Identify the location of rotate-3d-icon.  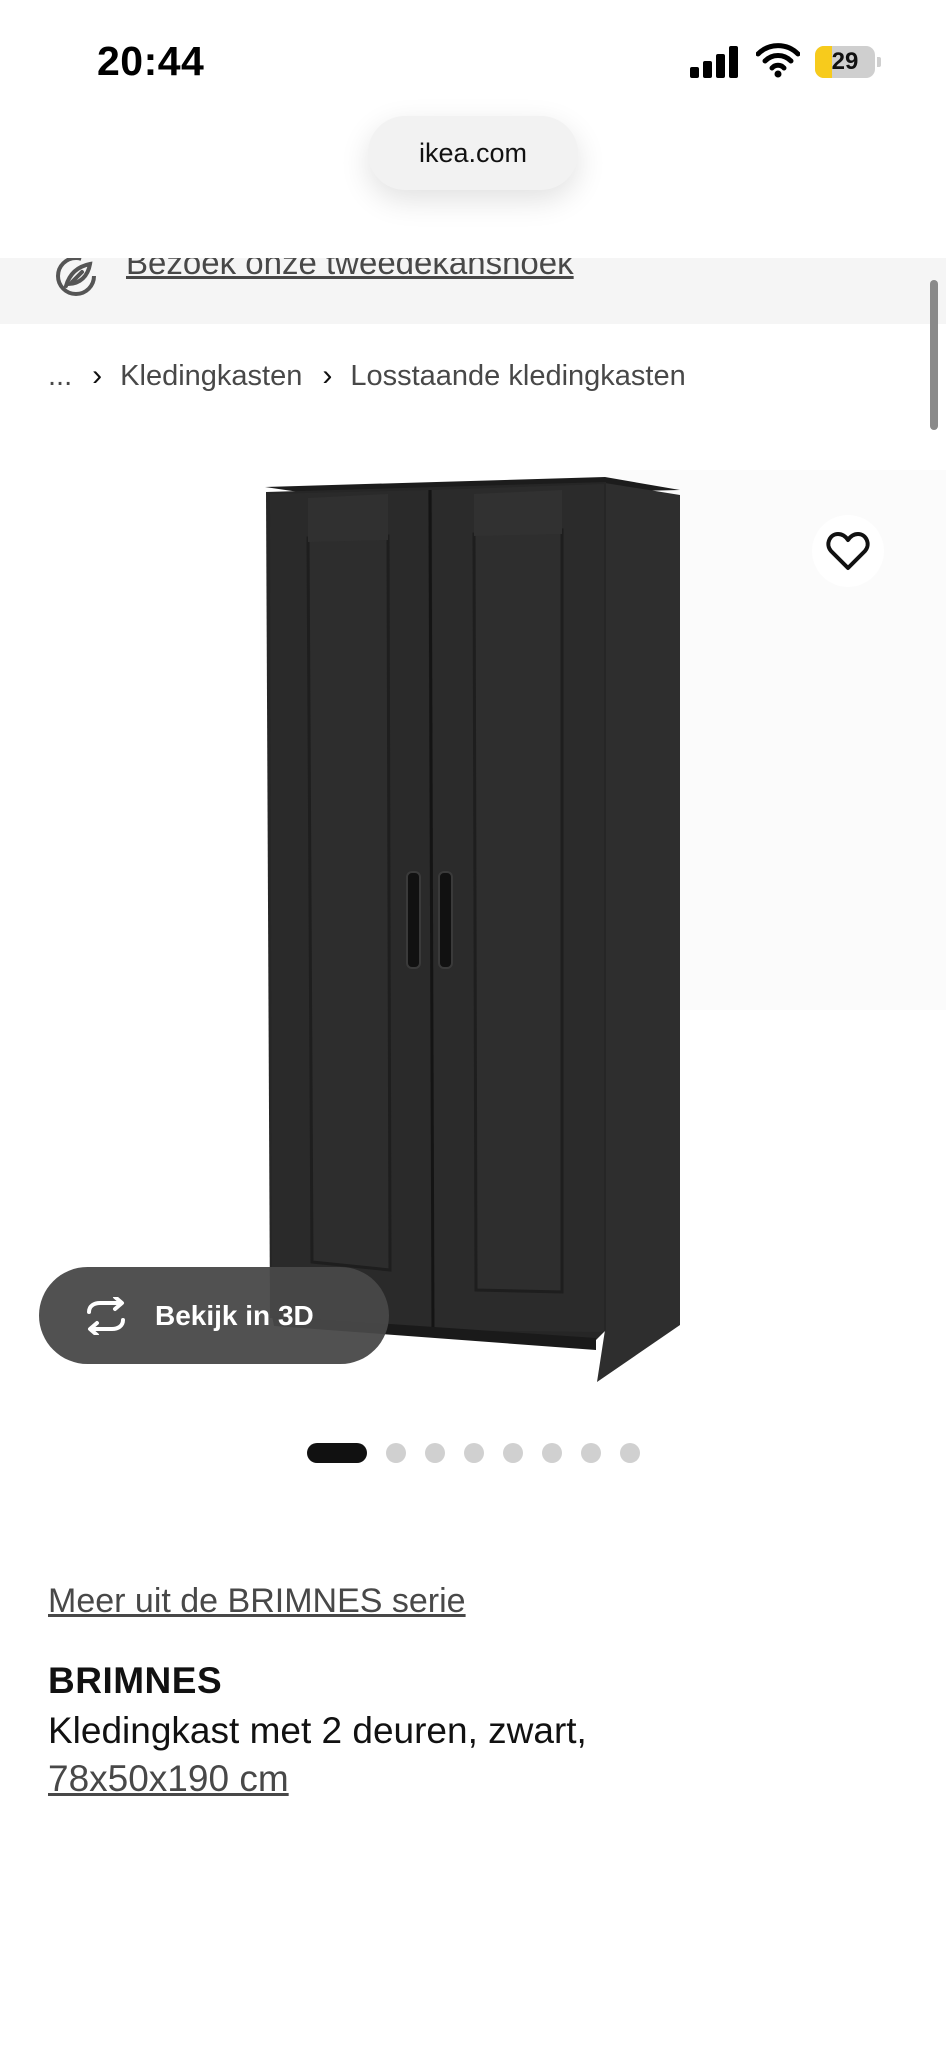
(106, 1316).